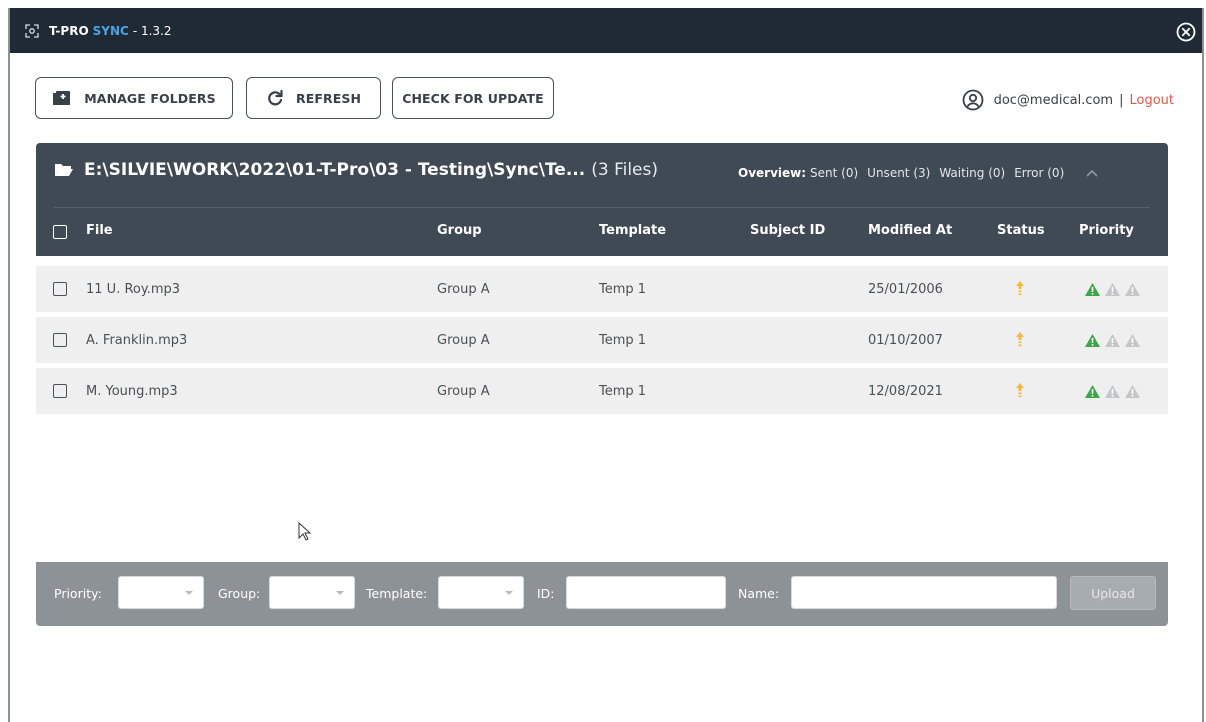  Describe the element at coordinates (602, 207) in the screenshot. I see `header-divider` at that location.